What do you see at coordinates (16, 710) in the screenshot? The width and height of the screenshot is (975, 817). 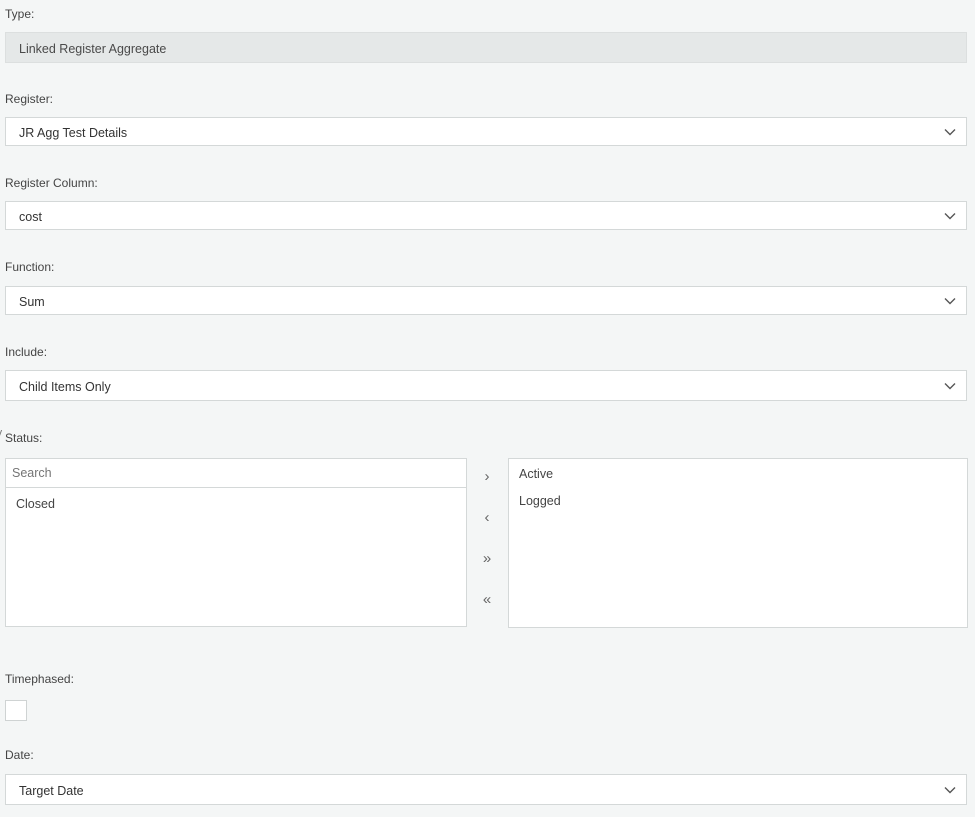 I see `timephased-checkbox` at bounding box center [16, 710].